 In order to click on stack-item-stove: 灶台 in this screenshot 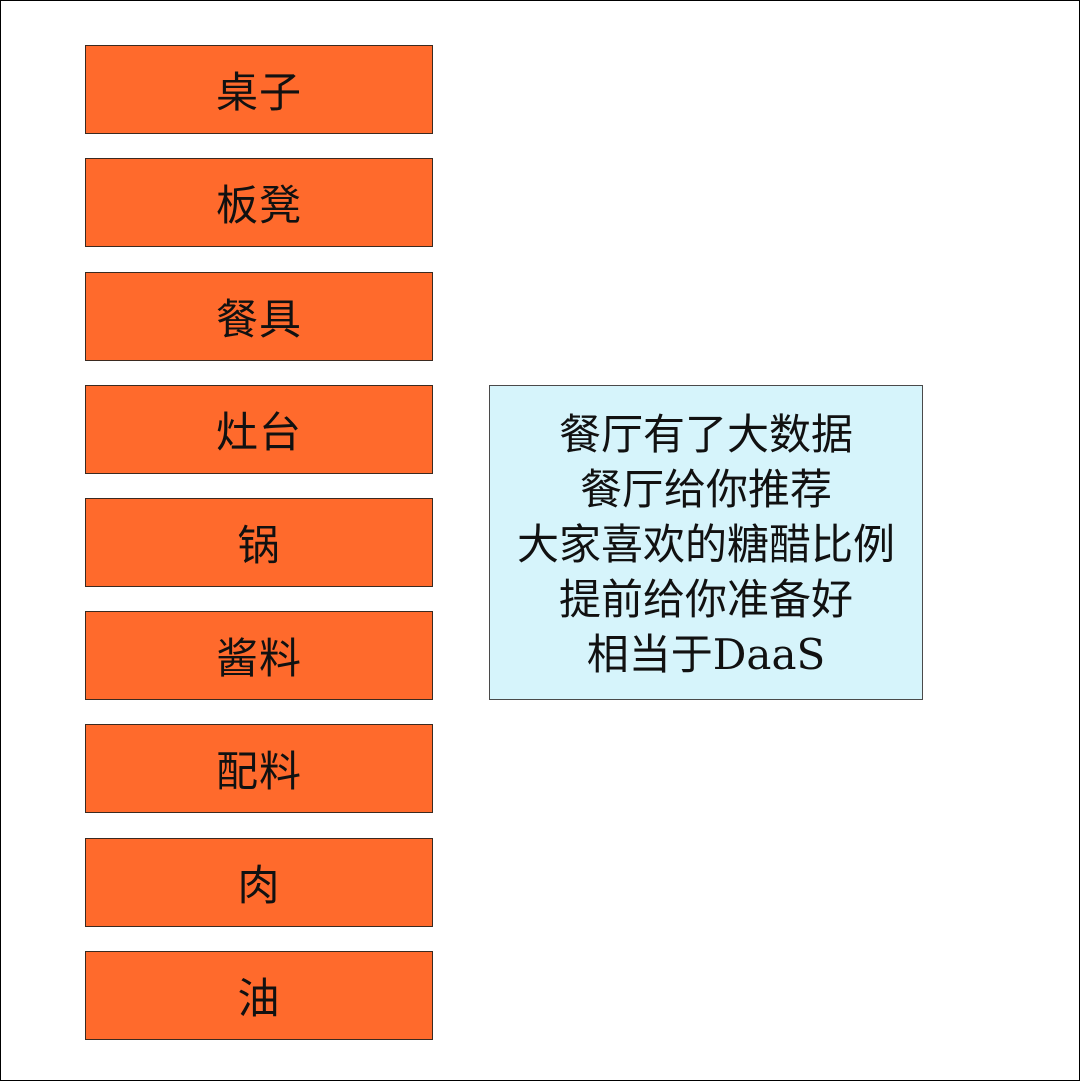, I will do `click(259, 429)`.